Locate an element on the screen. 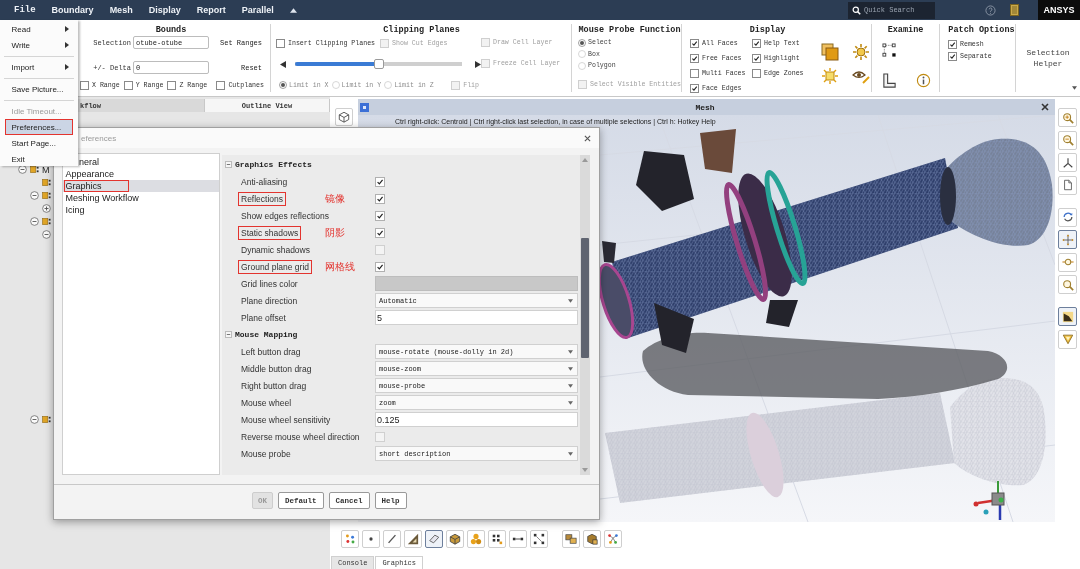  slider-left-arrow-icon is located at coordinates (283, 64).